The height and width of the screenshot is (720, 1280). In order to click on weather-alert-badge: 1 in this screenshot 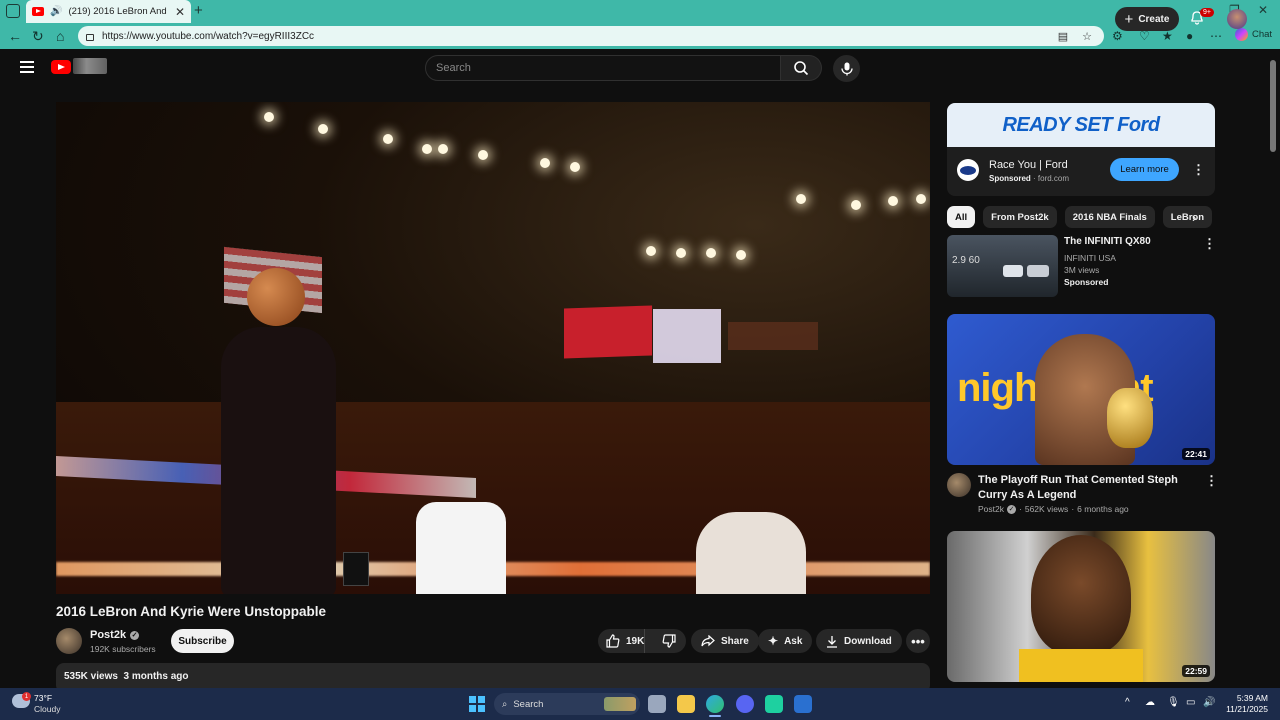, I will do `click(26, 696)`.